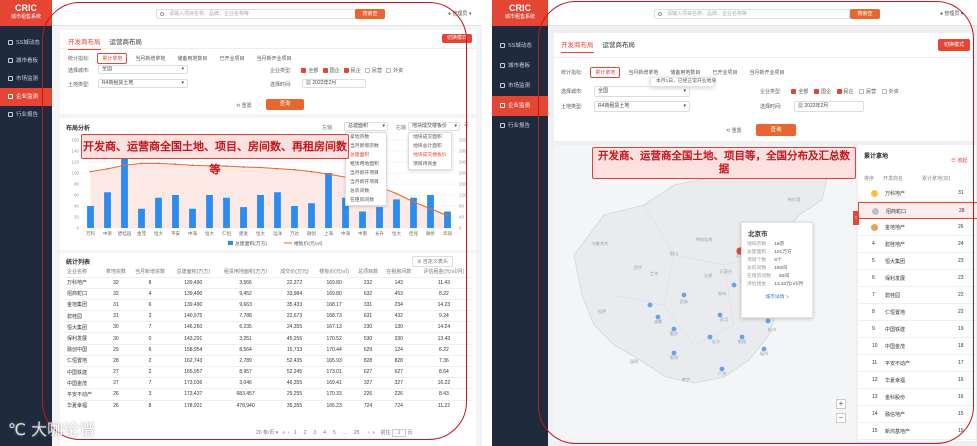 Image resolution: width=977 pixels, height=446 pixels. I want to click on dropdown-option: 地块成交楼板价, so click(430, 155).